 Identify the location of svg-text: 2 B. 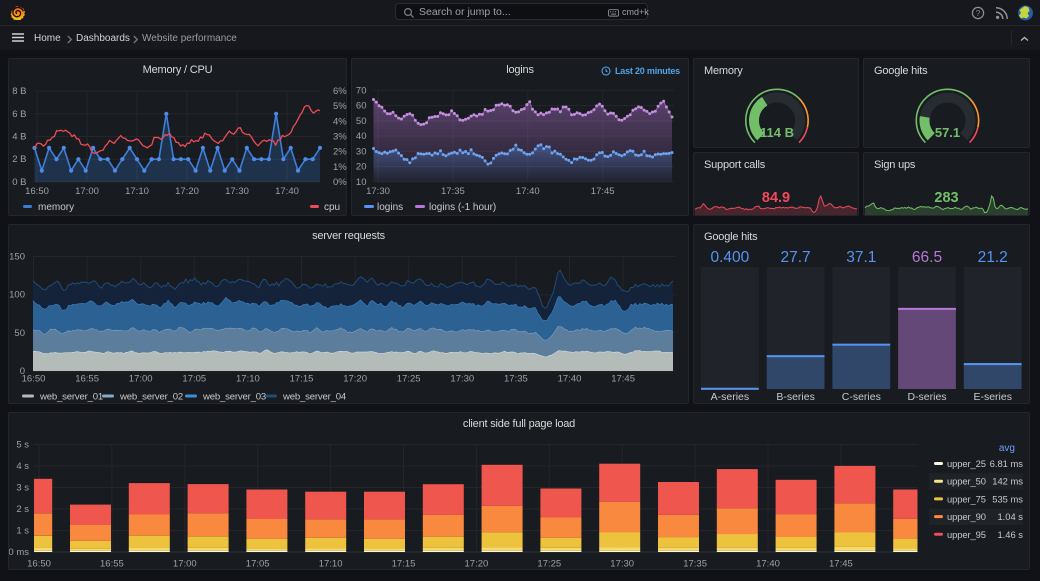
(19, 159).